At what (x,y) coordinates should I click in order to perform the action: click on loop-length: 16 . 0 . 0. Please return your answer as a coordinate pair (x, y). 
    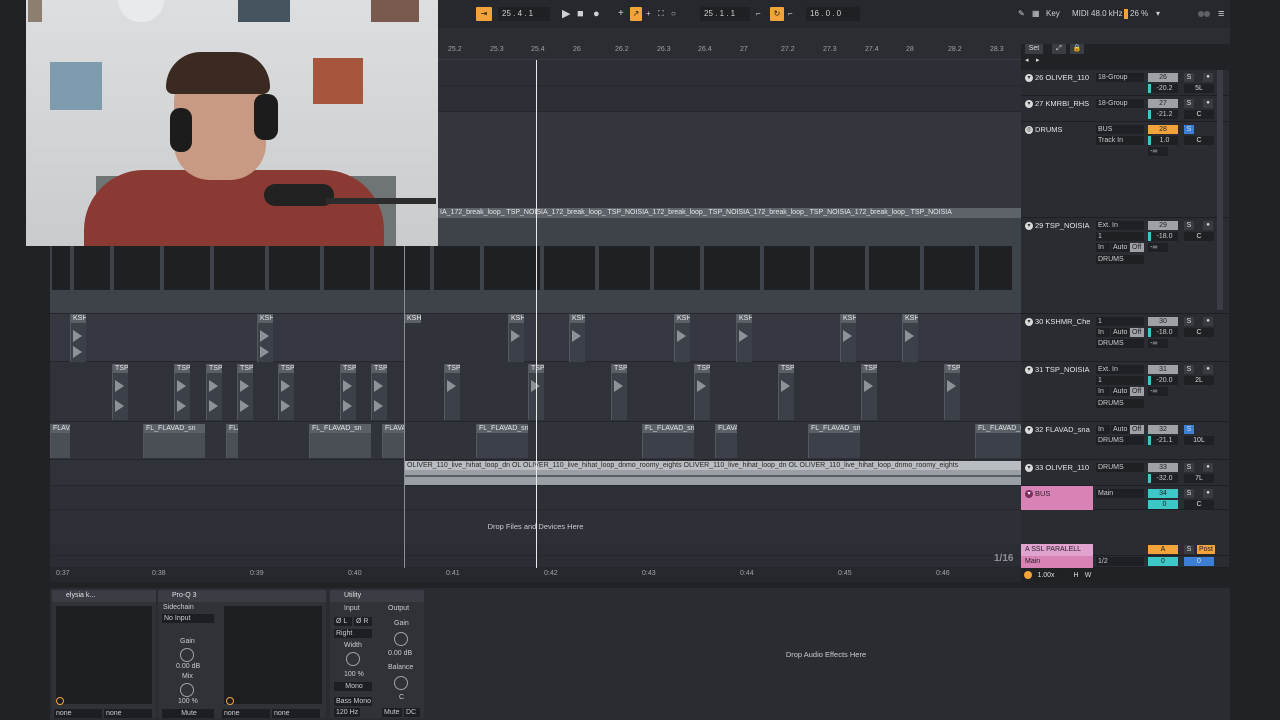
    Looking at the image, I should click on (833, 14).